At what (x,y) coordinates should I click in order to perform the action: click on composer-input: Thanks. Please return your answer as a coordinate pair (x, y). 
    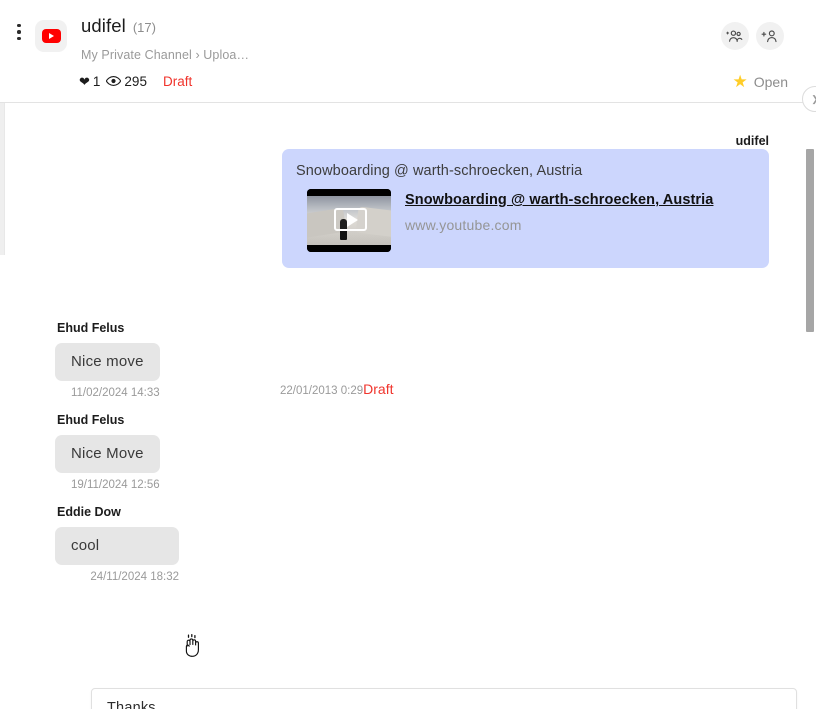
    Looking at the image, I should click on (131, 704).